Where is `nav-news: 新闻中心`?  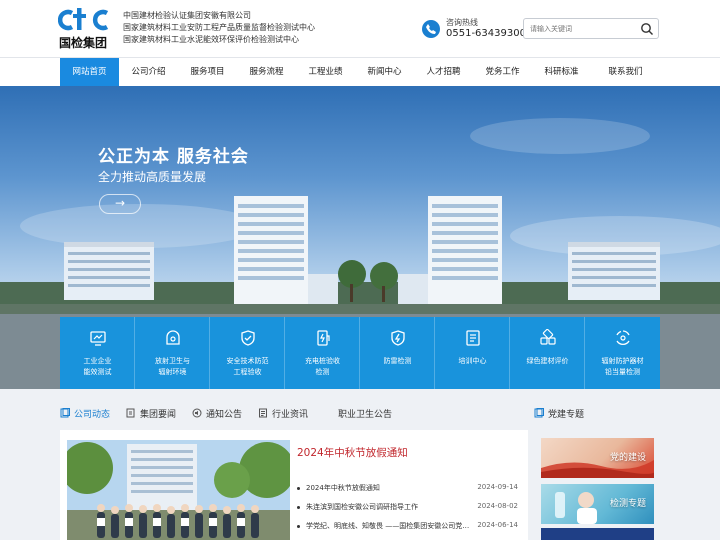
nav-news: 新闻中心 is located at coordinates (384, 72).